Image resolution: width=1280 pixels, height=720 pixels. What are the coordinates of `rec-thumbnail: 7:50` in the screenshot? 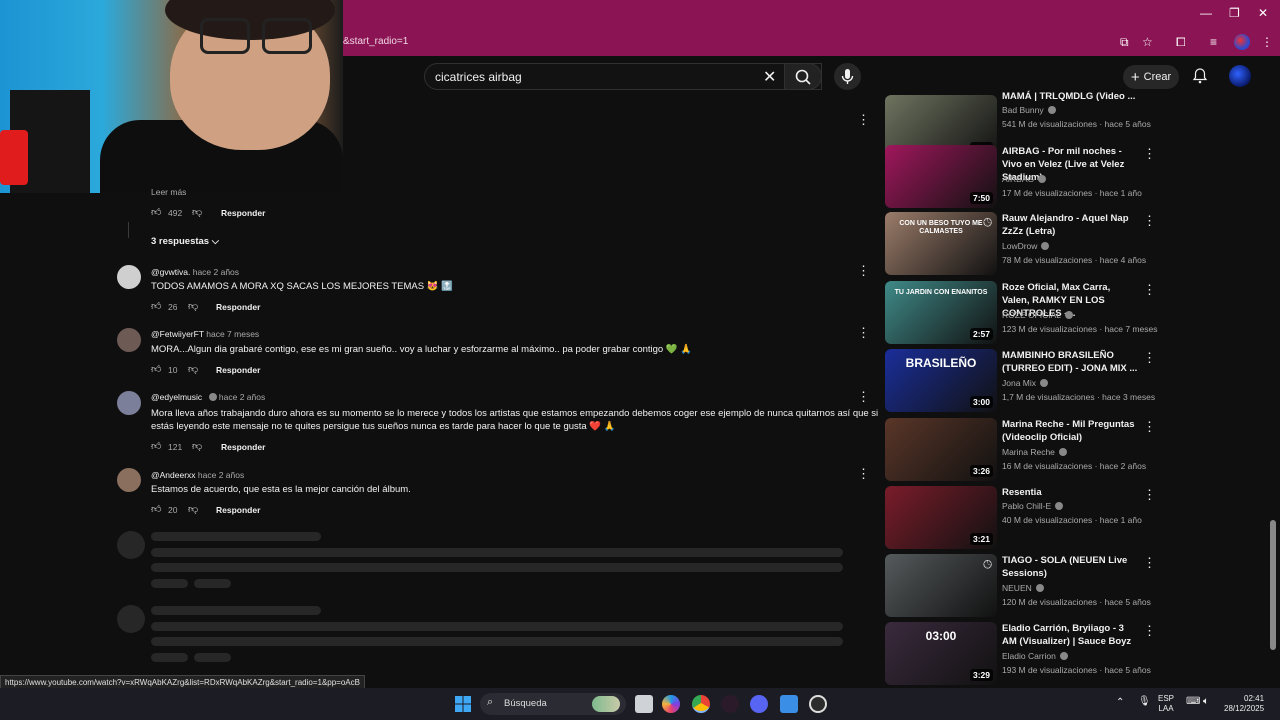 It's located at (941, 176).